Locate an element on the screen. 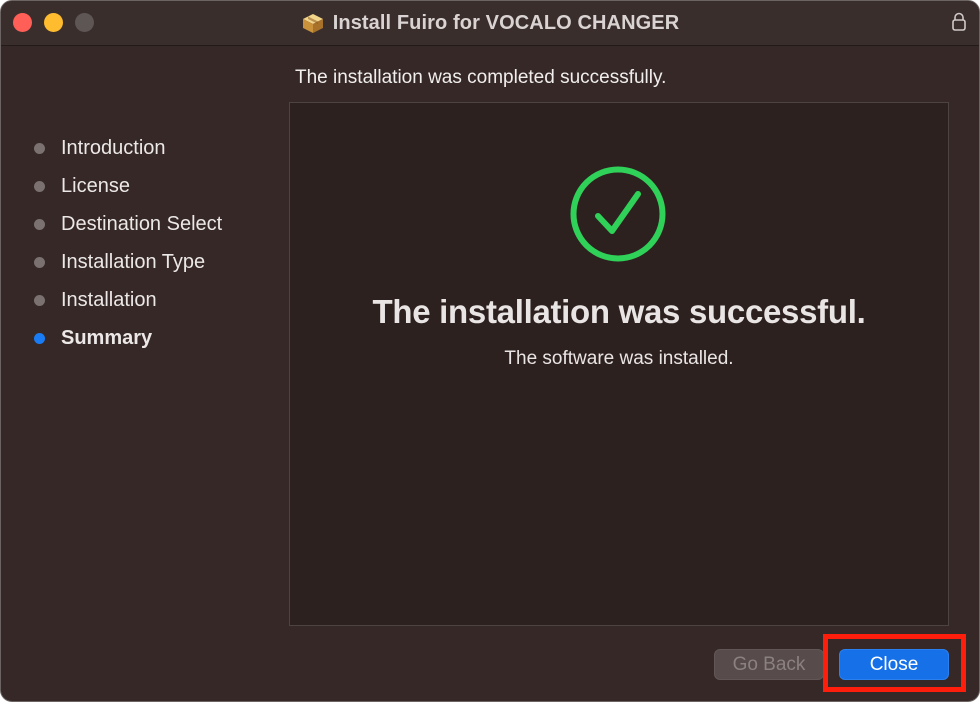  step-installation: Installation is located at coordinates (141, 300).